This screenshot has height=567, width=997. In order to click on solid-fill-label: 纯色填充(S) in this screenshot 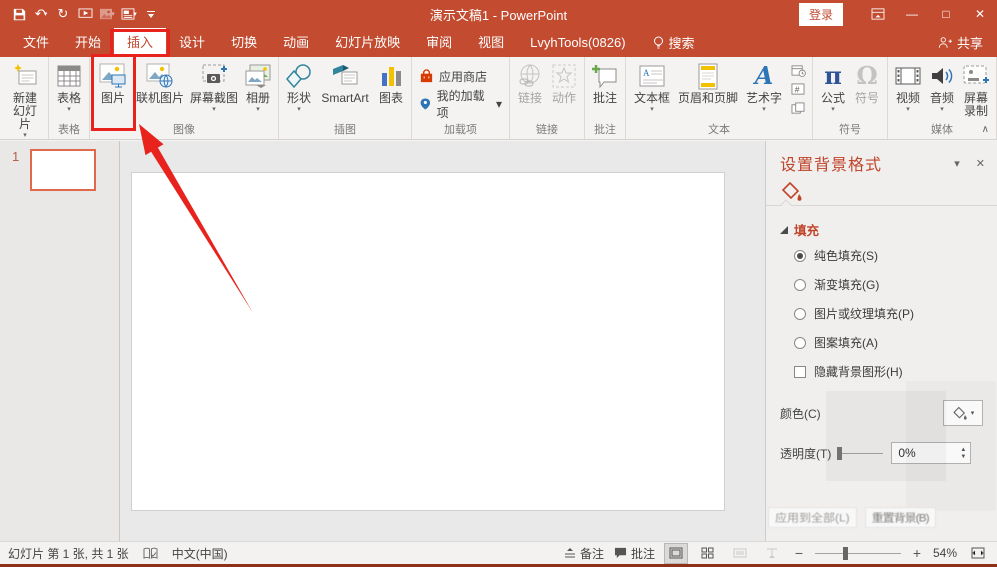, I will do `click(846, 255)`.